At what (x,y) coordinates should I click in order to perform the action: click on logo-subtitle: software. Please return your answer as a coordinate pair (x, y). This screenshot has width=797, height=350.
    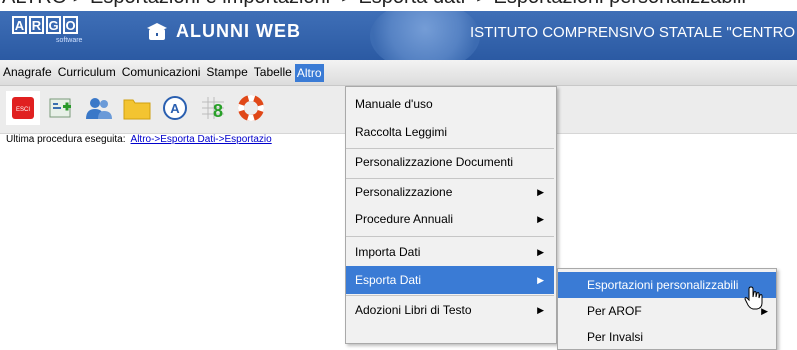
    Looking at the image, I should click on (69, 40).